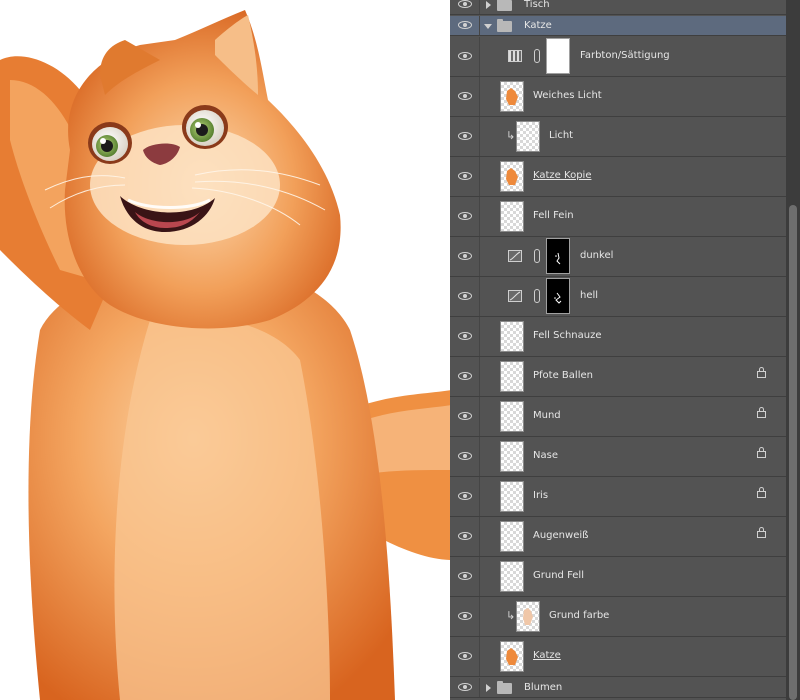  What do you see at coordinates (618, 377) in the screenshot?
I see `layer-pfote-ballen: Pfote Ballen` at bounding box center [618, 377].